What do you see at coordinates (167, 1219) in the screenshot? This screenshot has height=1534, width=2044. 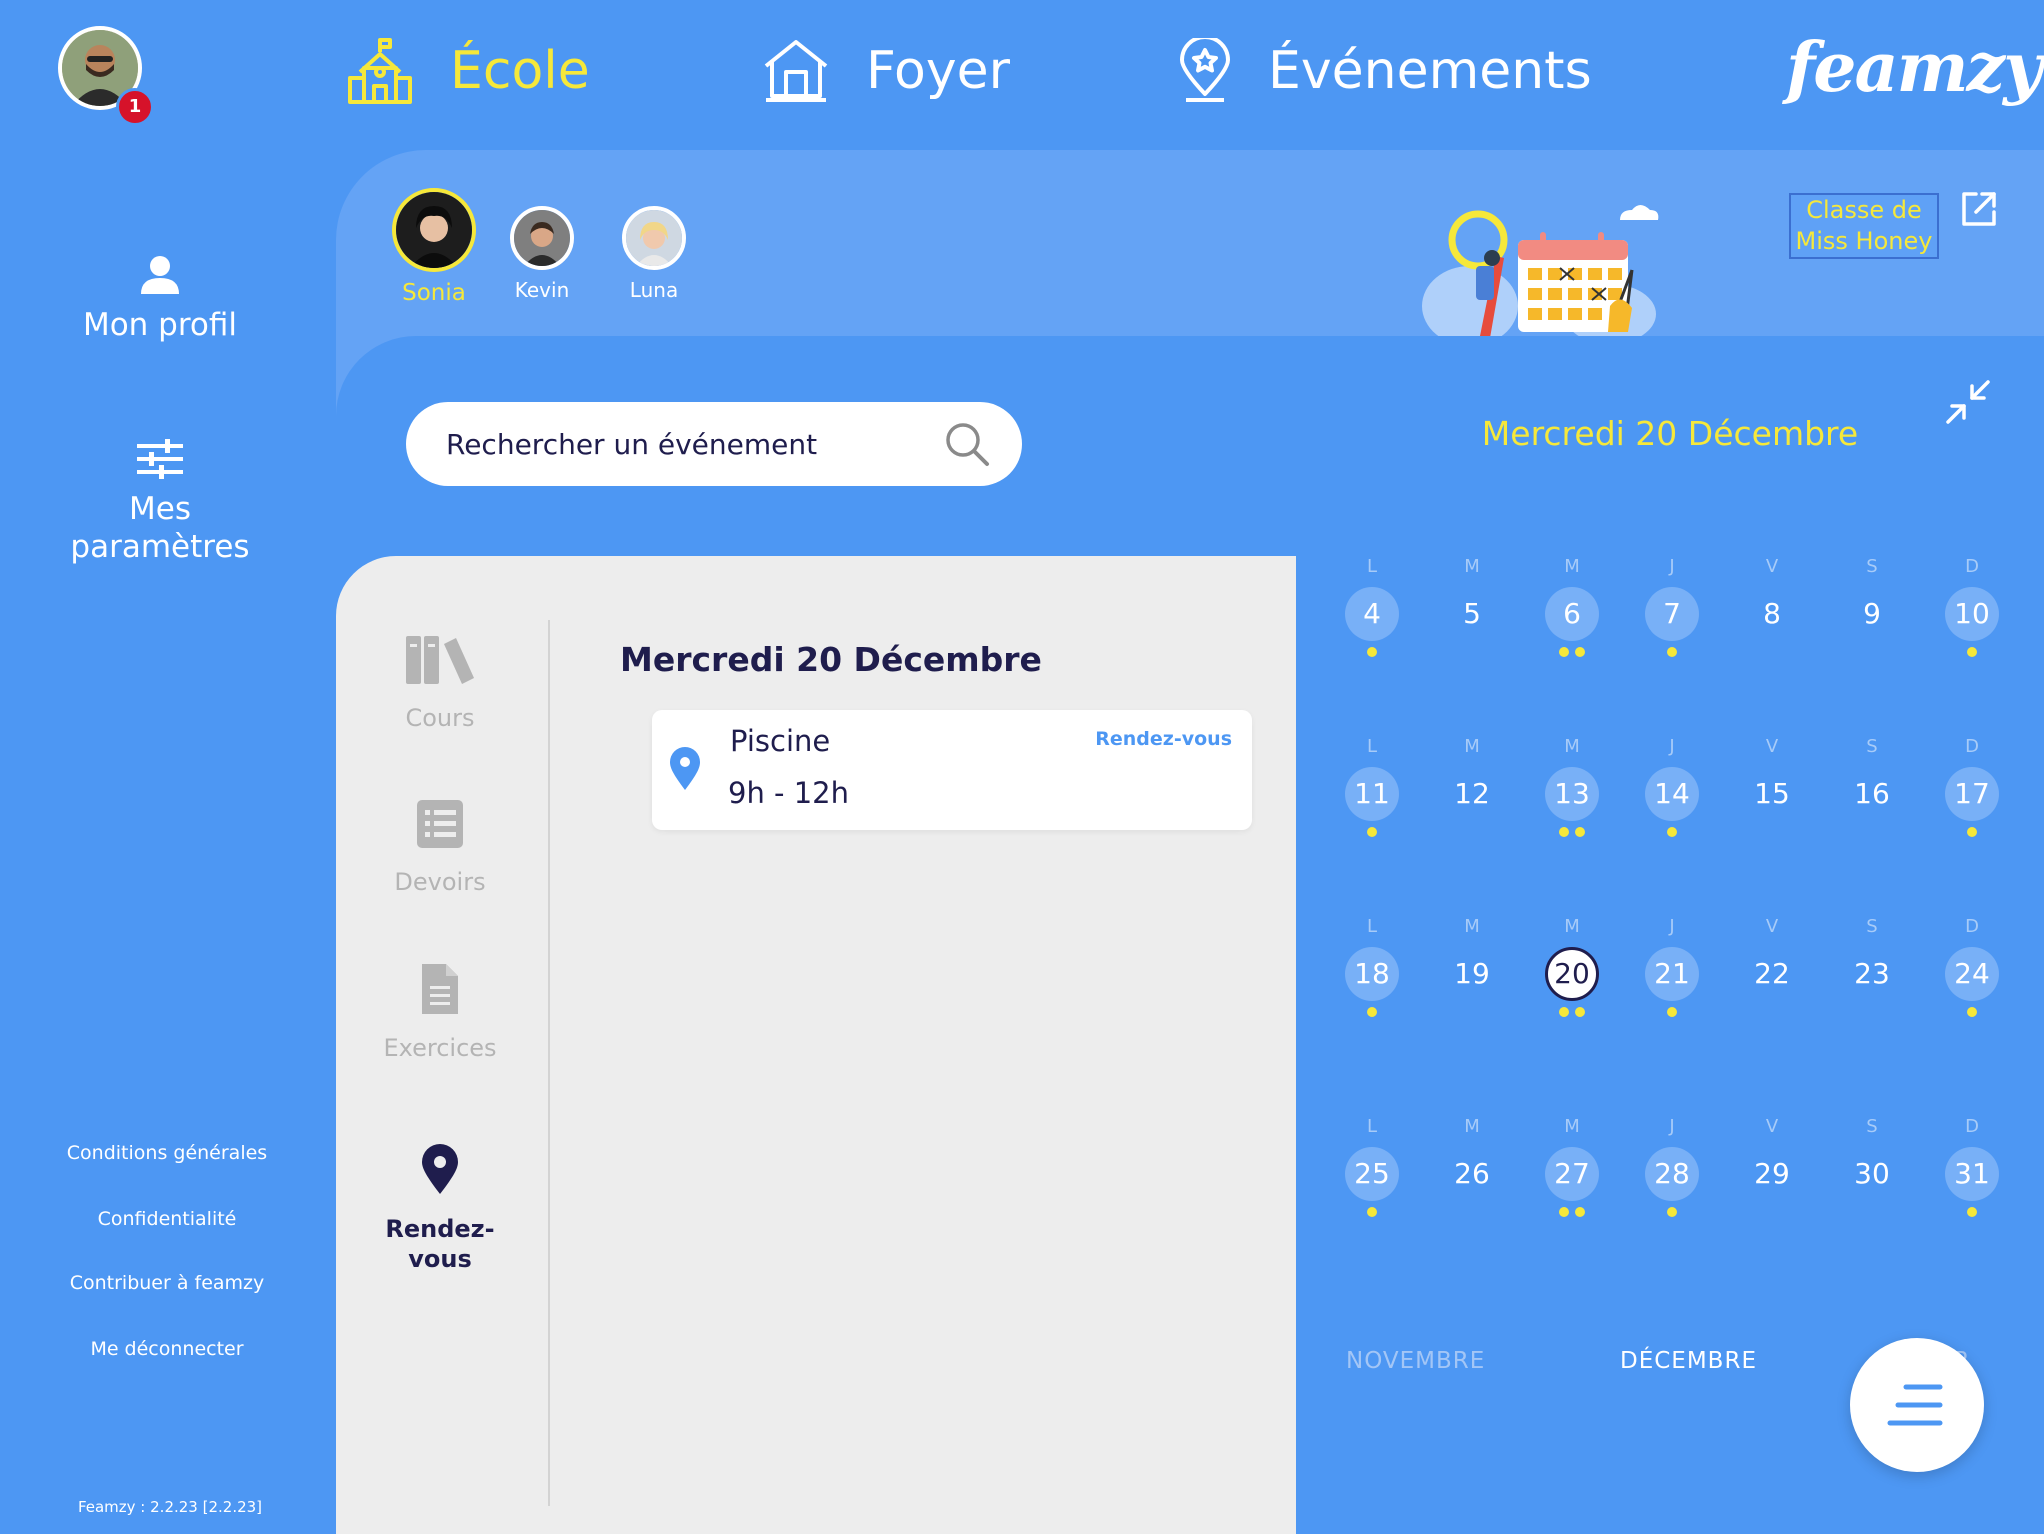 I see `privacy-link: Confidentialité` at bounding box center [167, 1219].